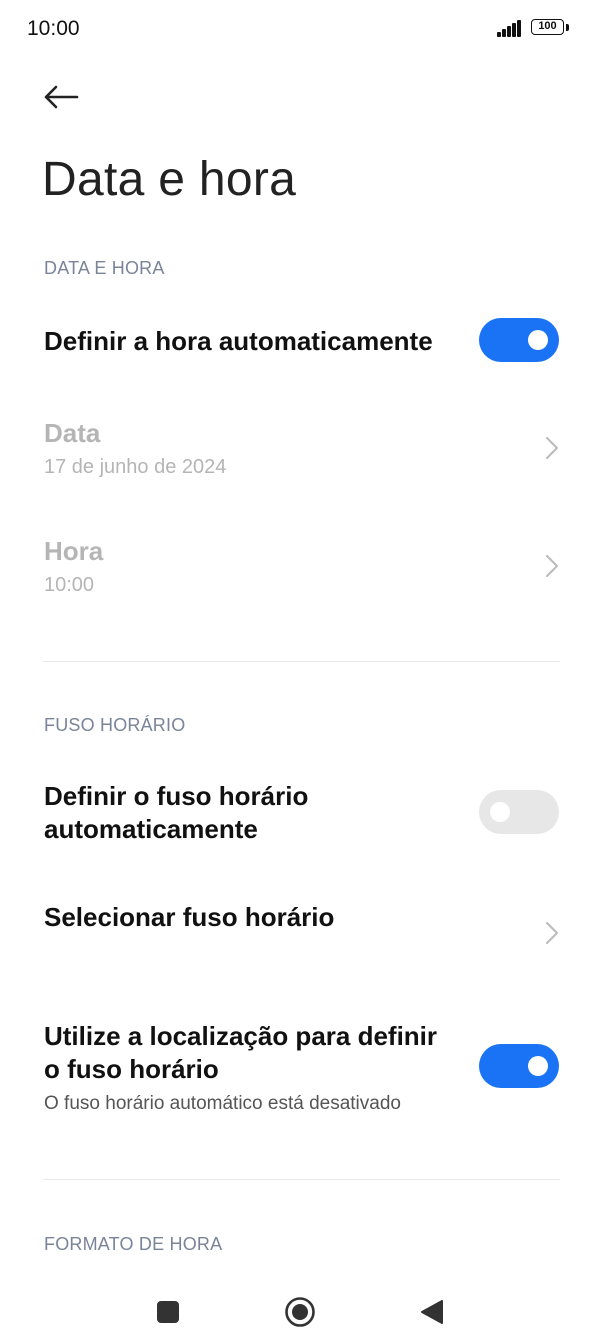 This screenshot has height=1344, width=604. I want to click on back-button, so click(61, 97).